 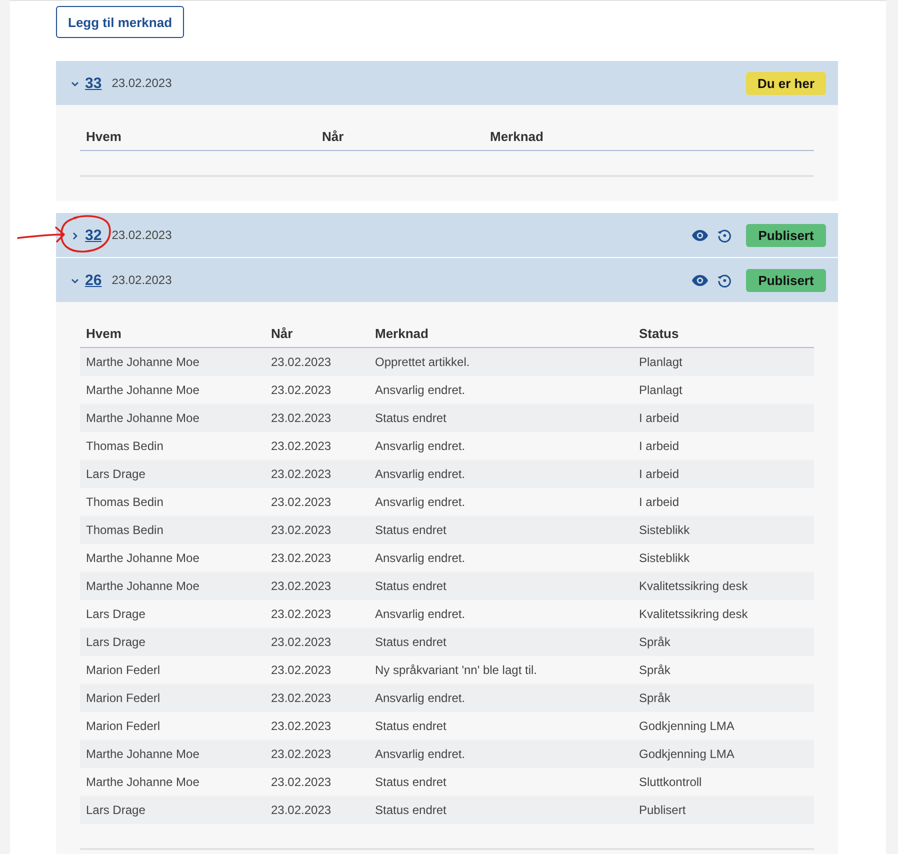 What do you see at coordinates (93, 235) in the screenshot?
I see `version-link: 32` at bounding box center [93, 235].